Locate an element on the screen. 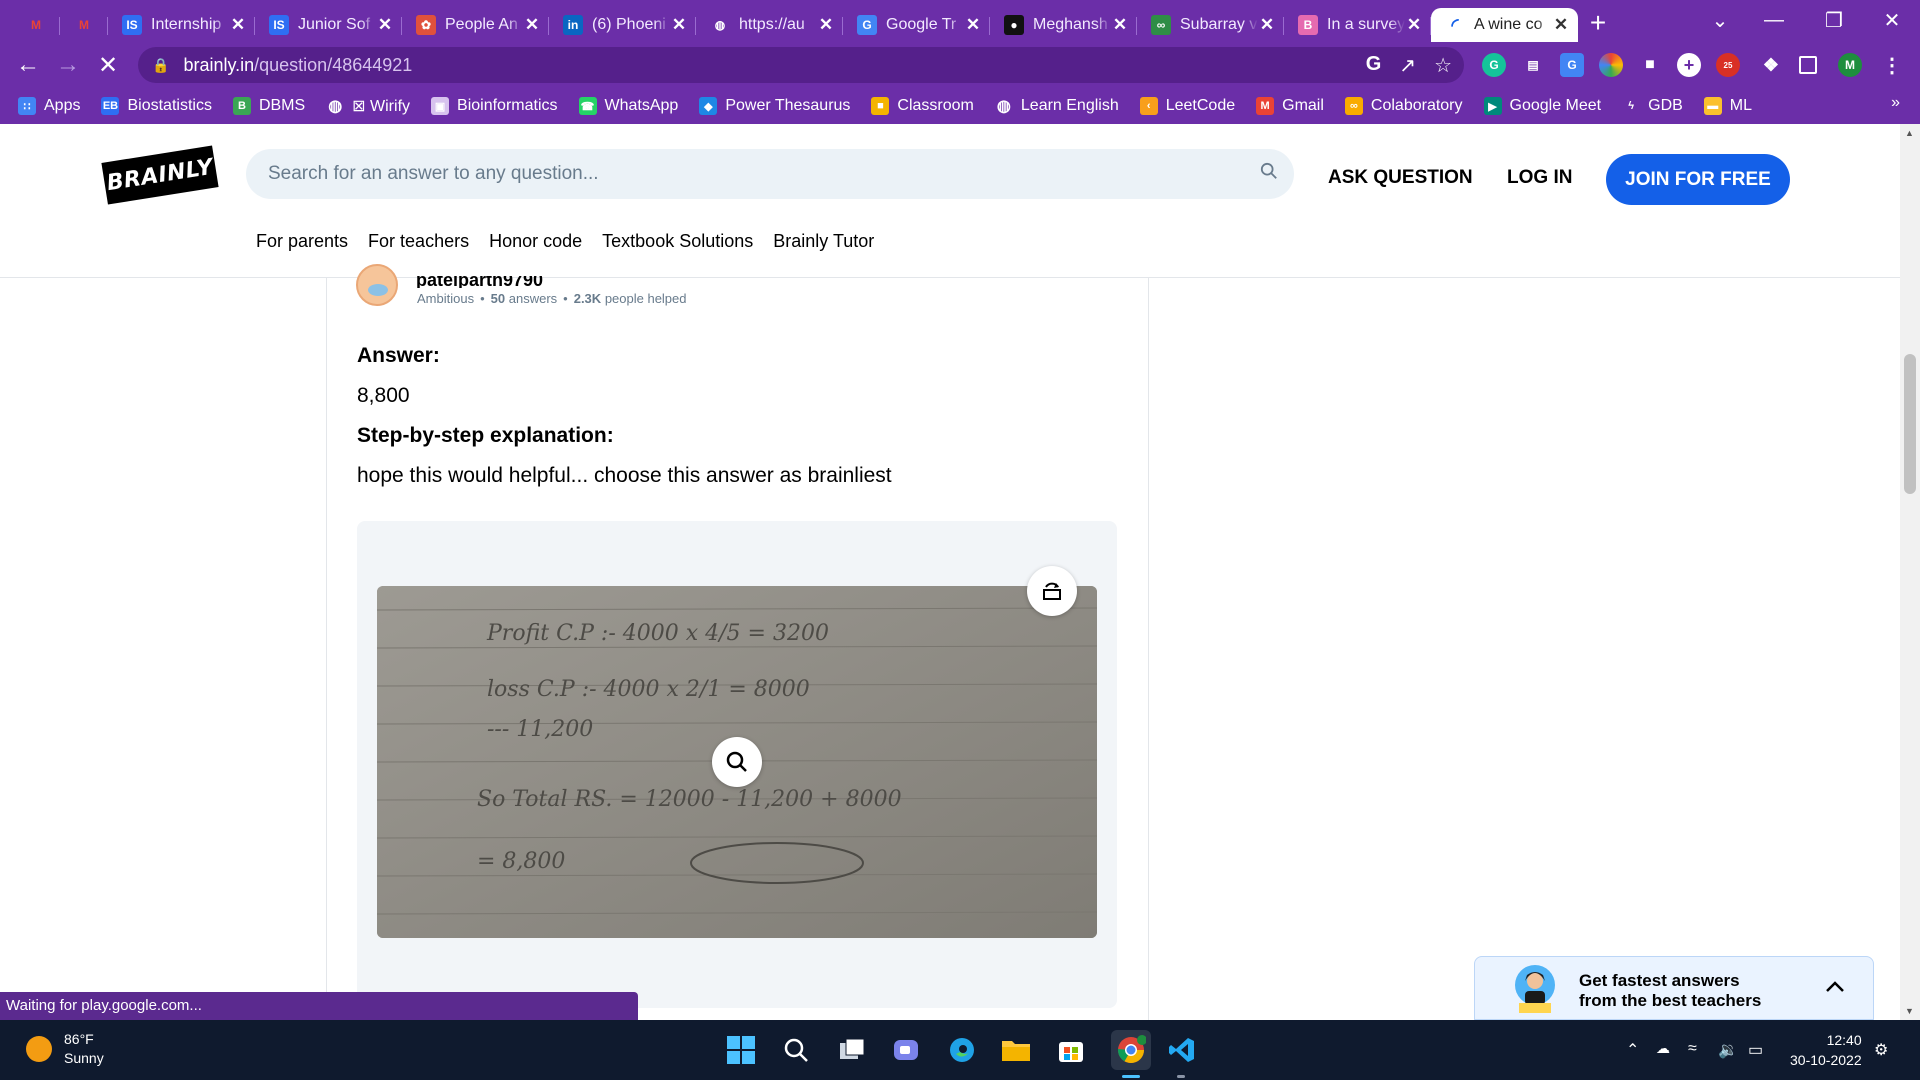 The width and height of the screenshot is (1920, 1080). tab-6: ◍ https://au ✕ is located at coordinates (769, 25).